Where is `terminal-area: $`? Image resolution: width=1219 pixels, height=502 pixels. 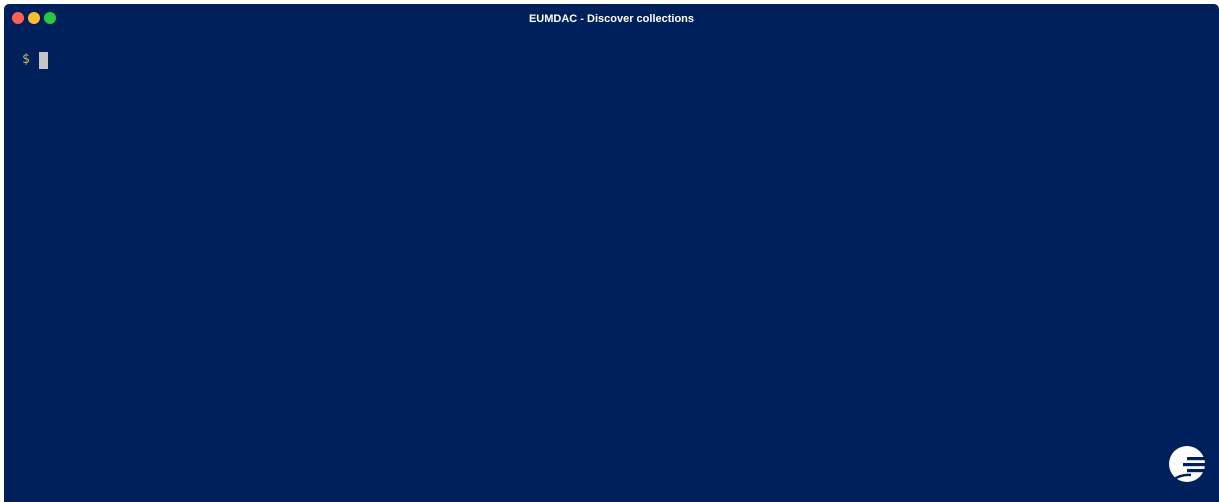 terminal-area: $ is located at coordinates (35, 60).